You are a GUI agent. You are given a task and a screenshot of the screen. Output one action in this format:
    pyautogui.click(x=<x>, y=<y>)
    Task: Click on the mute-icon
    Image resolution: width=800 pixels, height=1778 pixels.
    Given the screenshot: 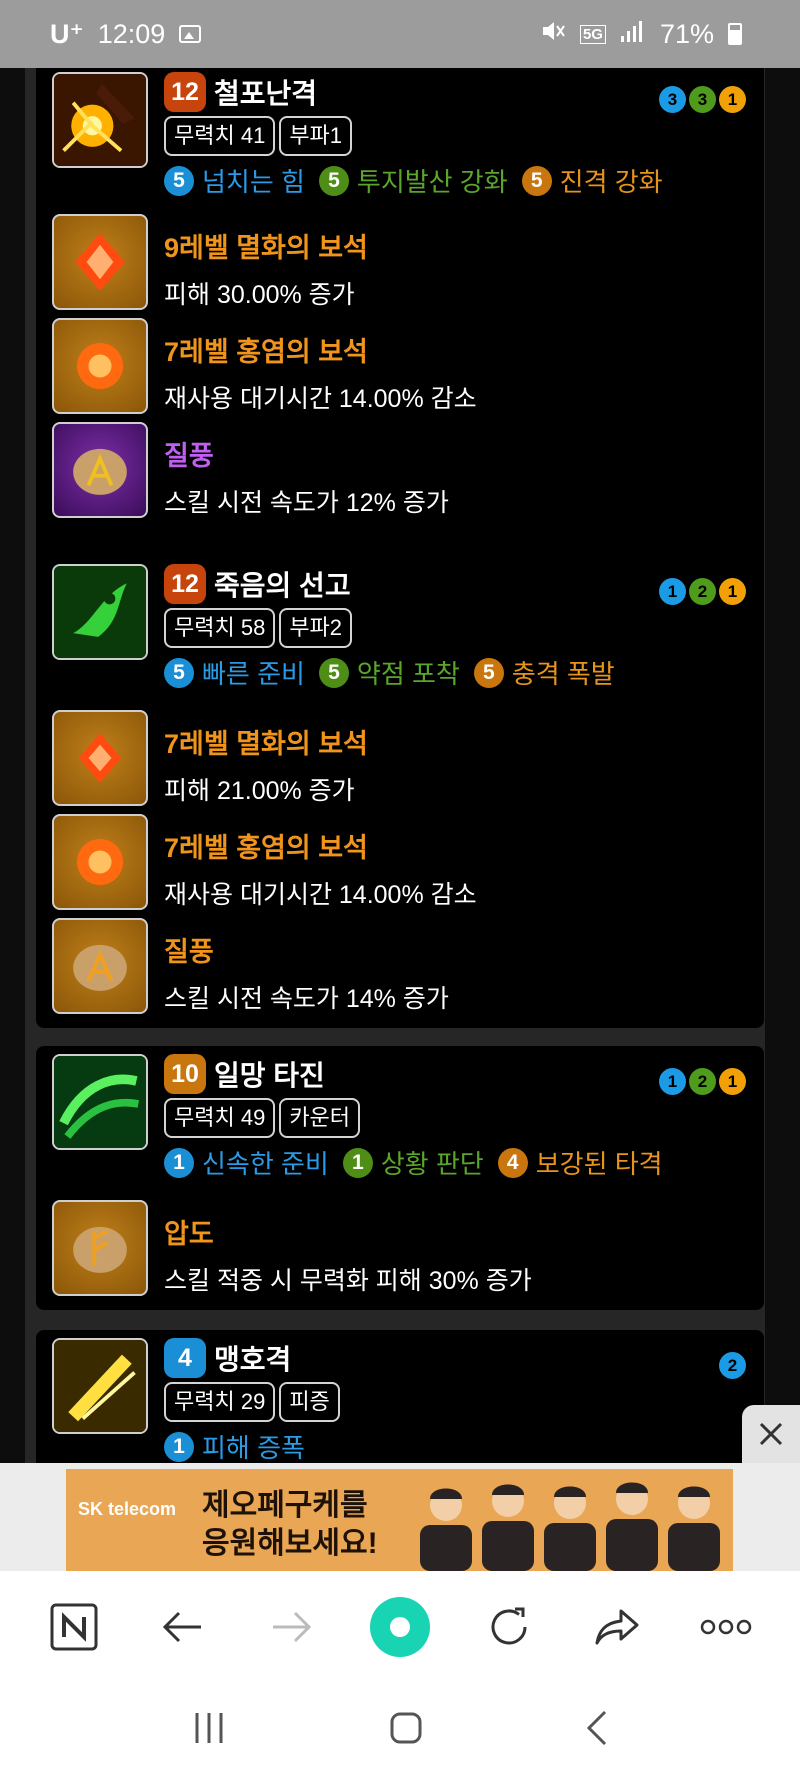 What is the action you would take?
    pyautogui.click(x=553, y=34)
    